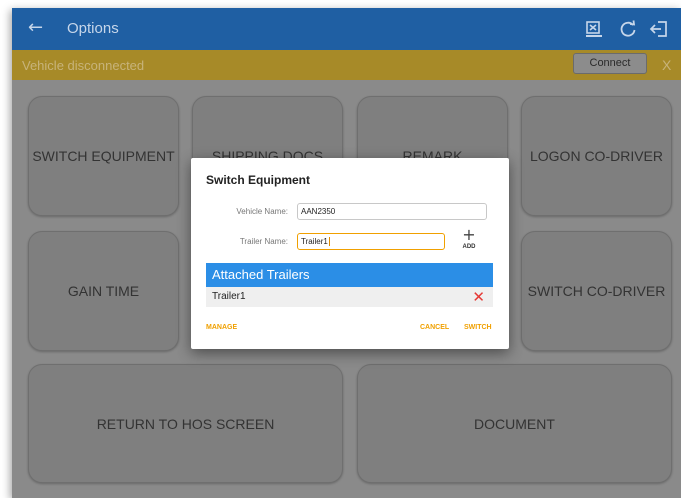  Describe the element at coordinates (258, 180) in the screenshot. I see `dialog-title: Switch Equipment` at that location.